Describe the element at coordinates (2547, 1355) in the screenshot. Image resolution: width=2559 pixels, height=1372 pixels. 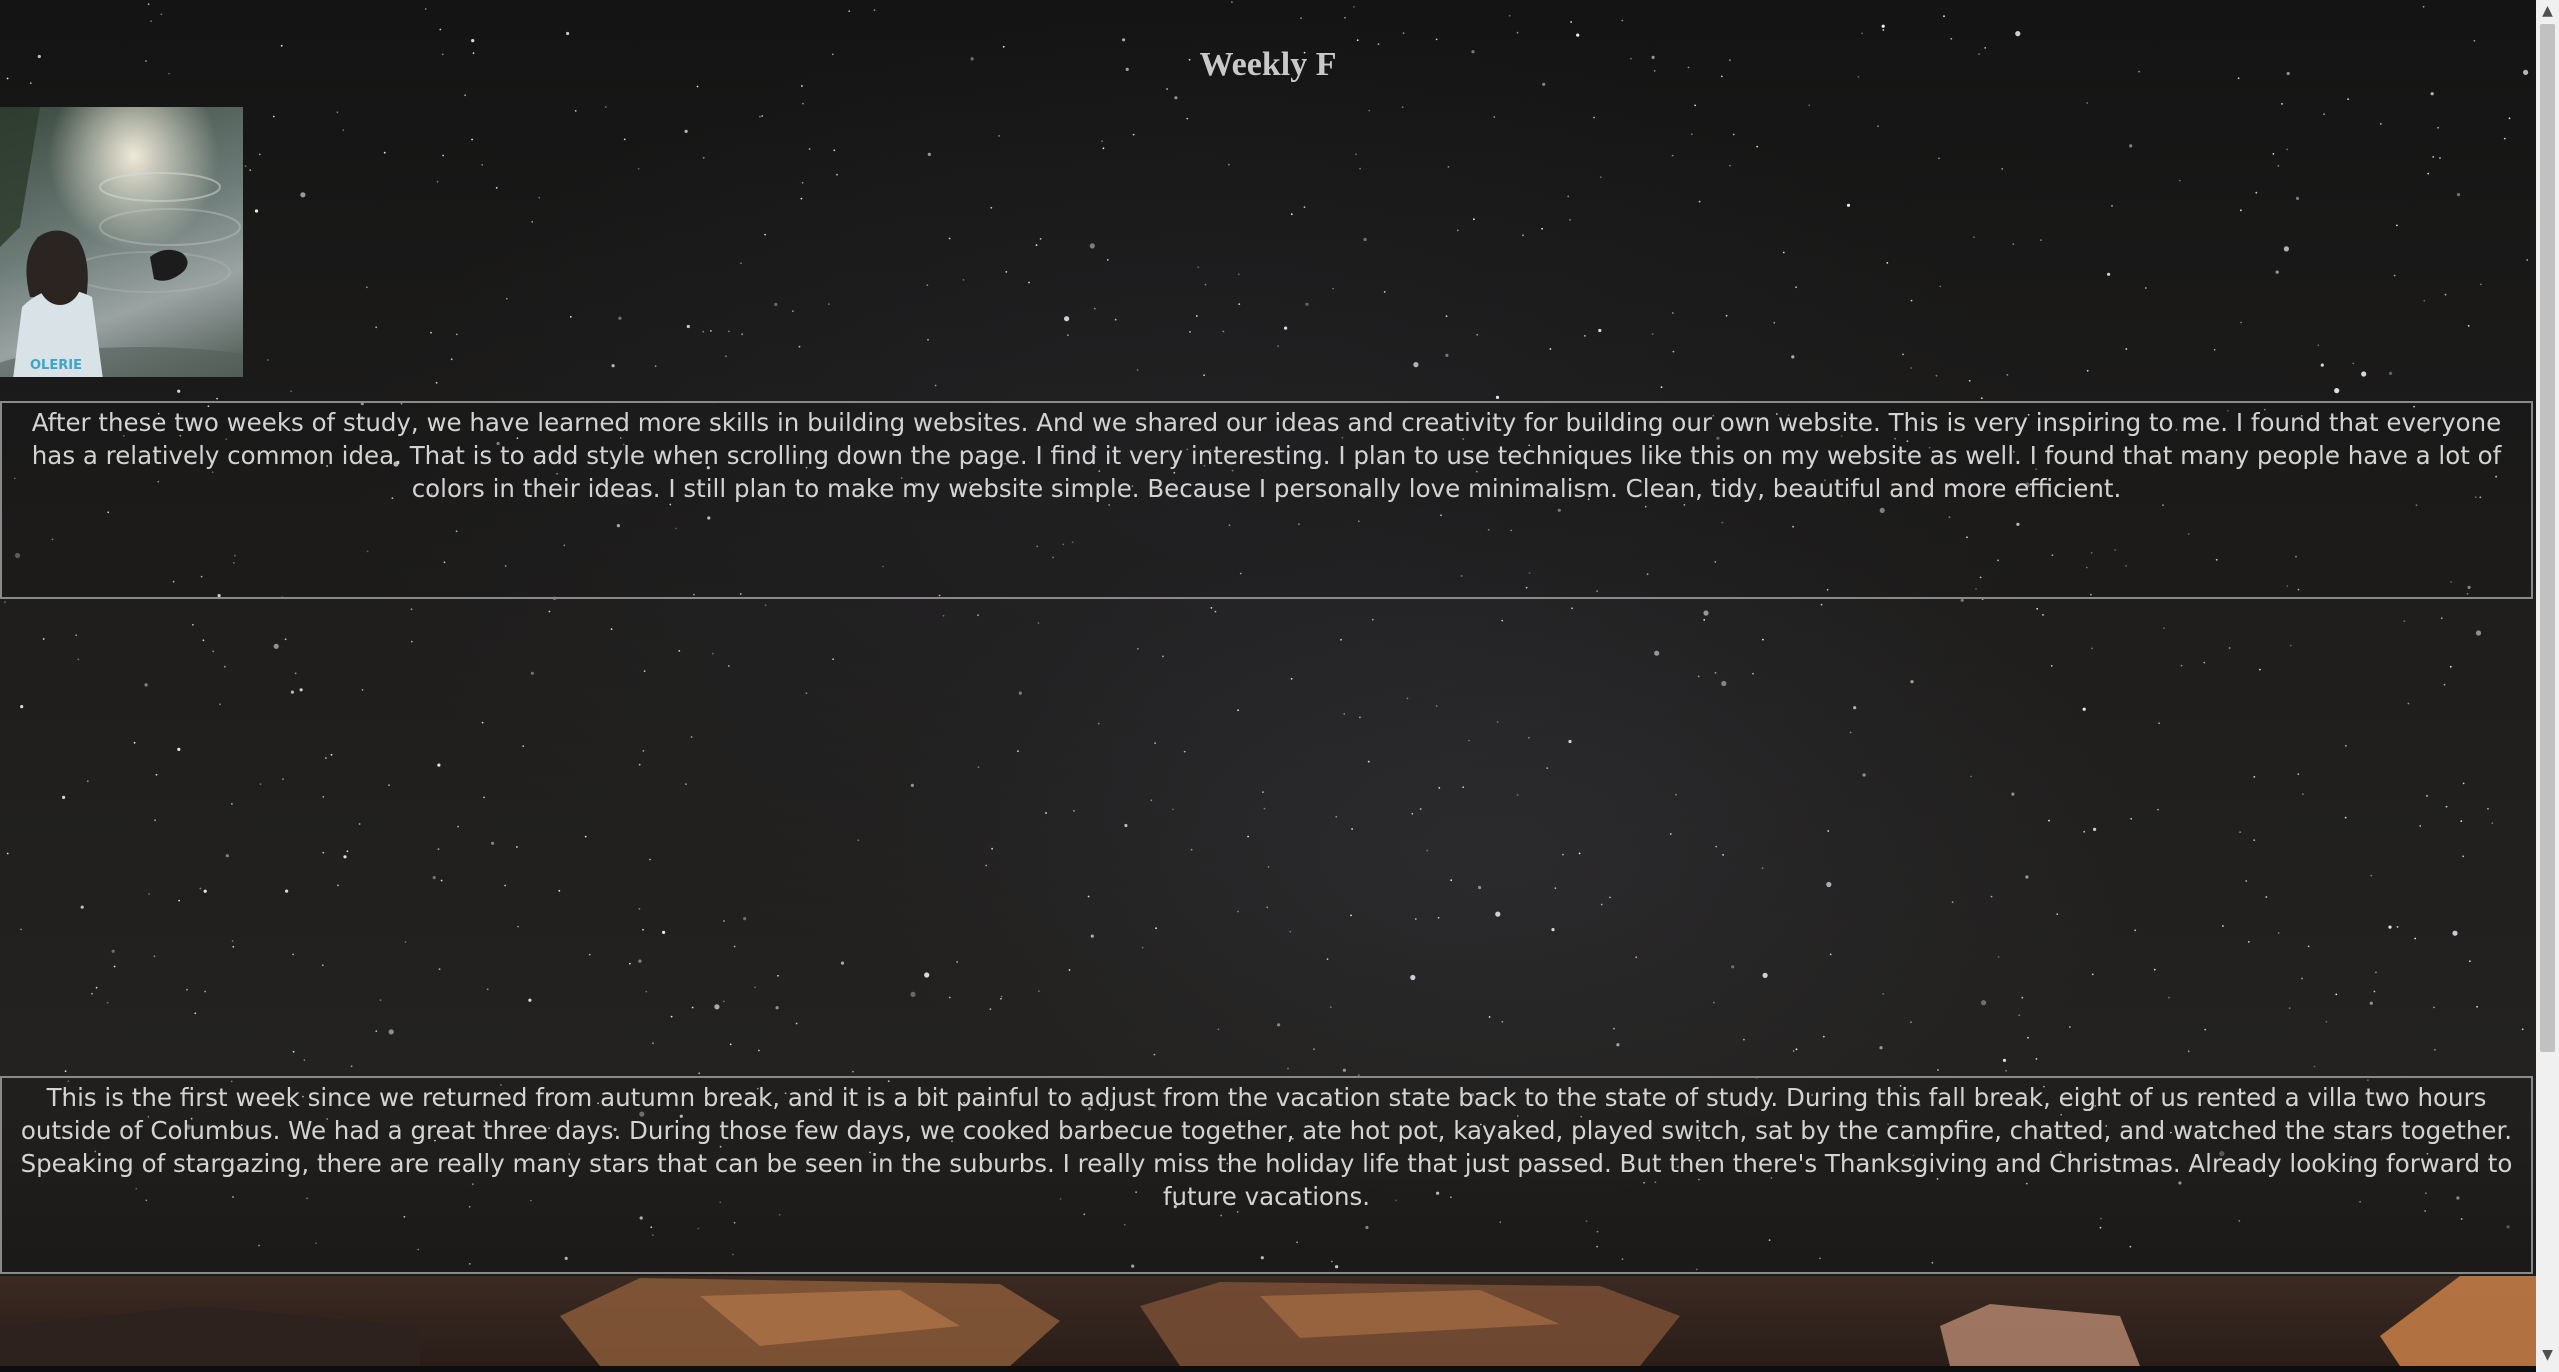
I see `arrow-down-icon: ▼` at that location.